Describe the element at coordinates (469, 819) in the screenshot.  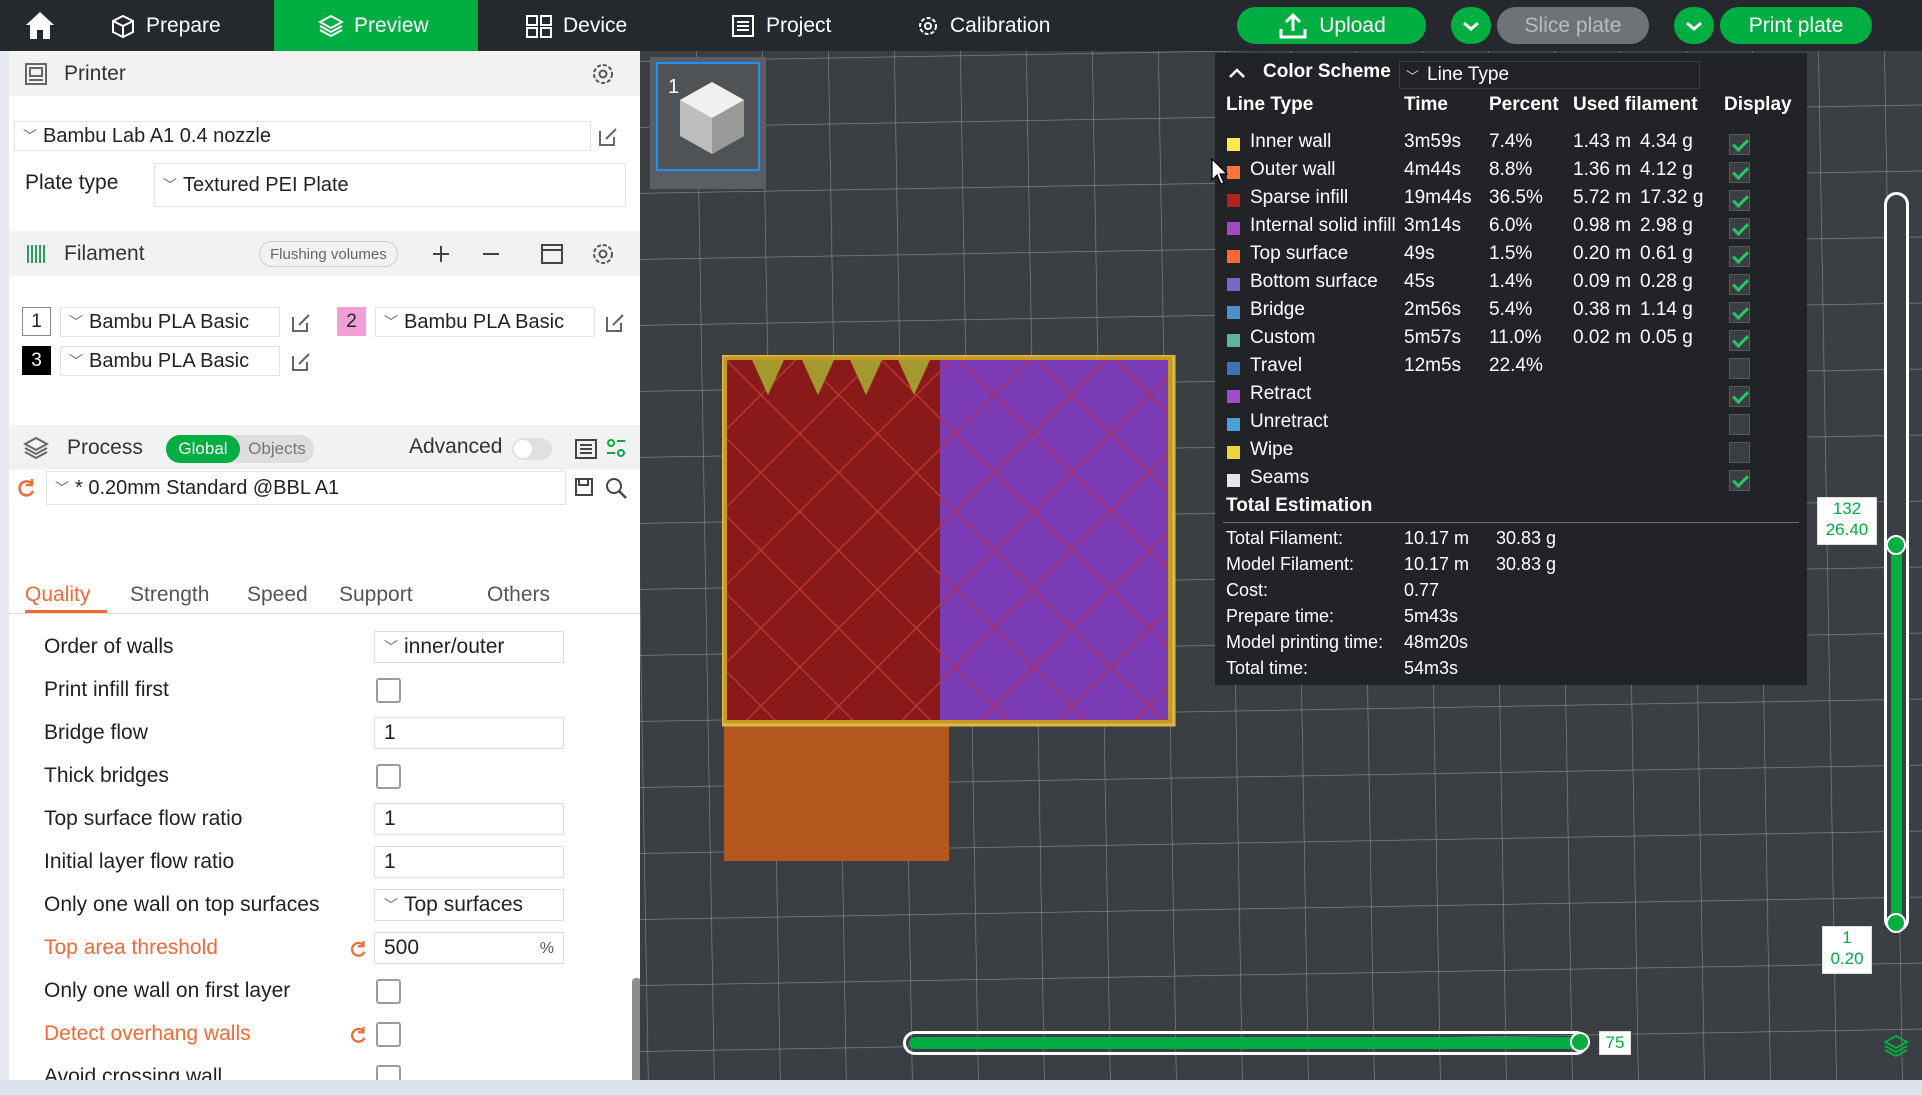
I see `top-surface-flow-input: 1` at that location.